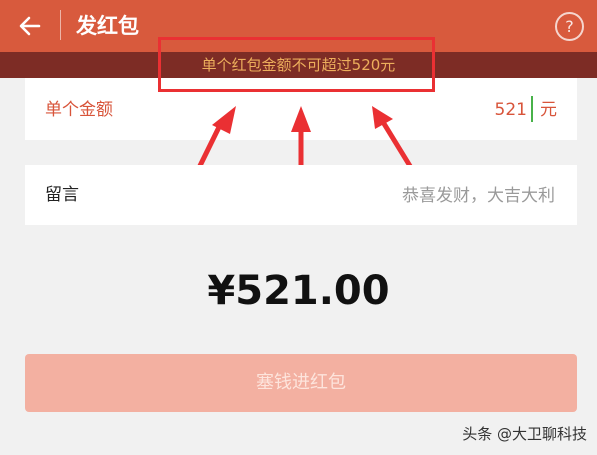 The width and height of the screenshot is (597, 455). I want to click on help-circle-icon: ?, so click(569, 26).